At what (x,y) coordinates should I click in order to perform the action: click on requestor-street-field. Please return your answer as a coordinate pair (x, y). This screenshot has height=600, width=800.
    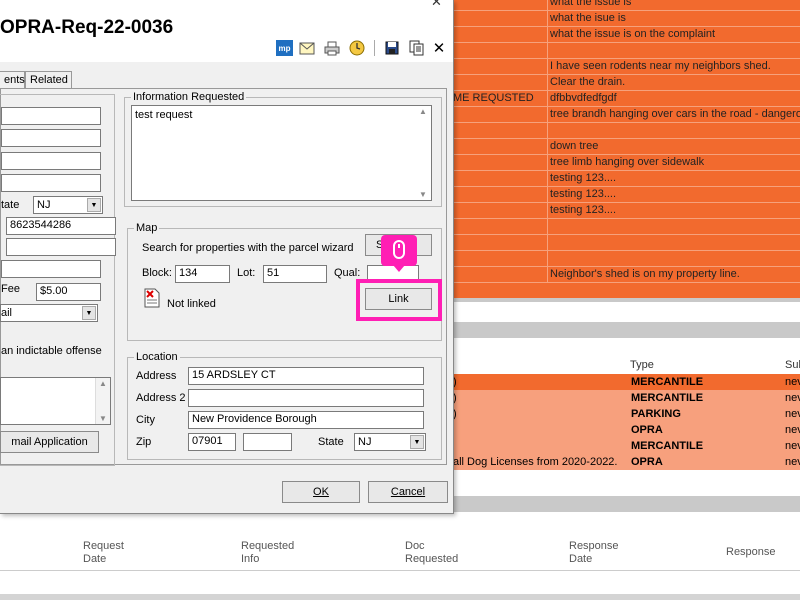
    Looking at the image, I should click on (51, 161).